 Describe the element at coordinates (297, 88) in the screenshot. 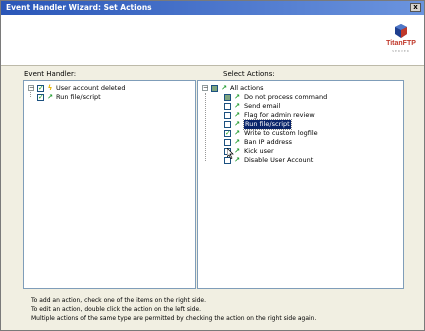

I see `all-actions-node: − ↗ All actions` at that location.